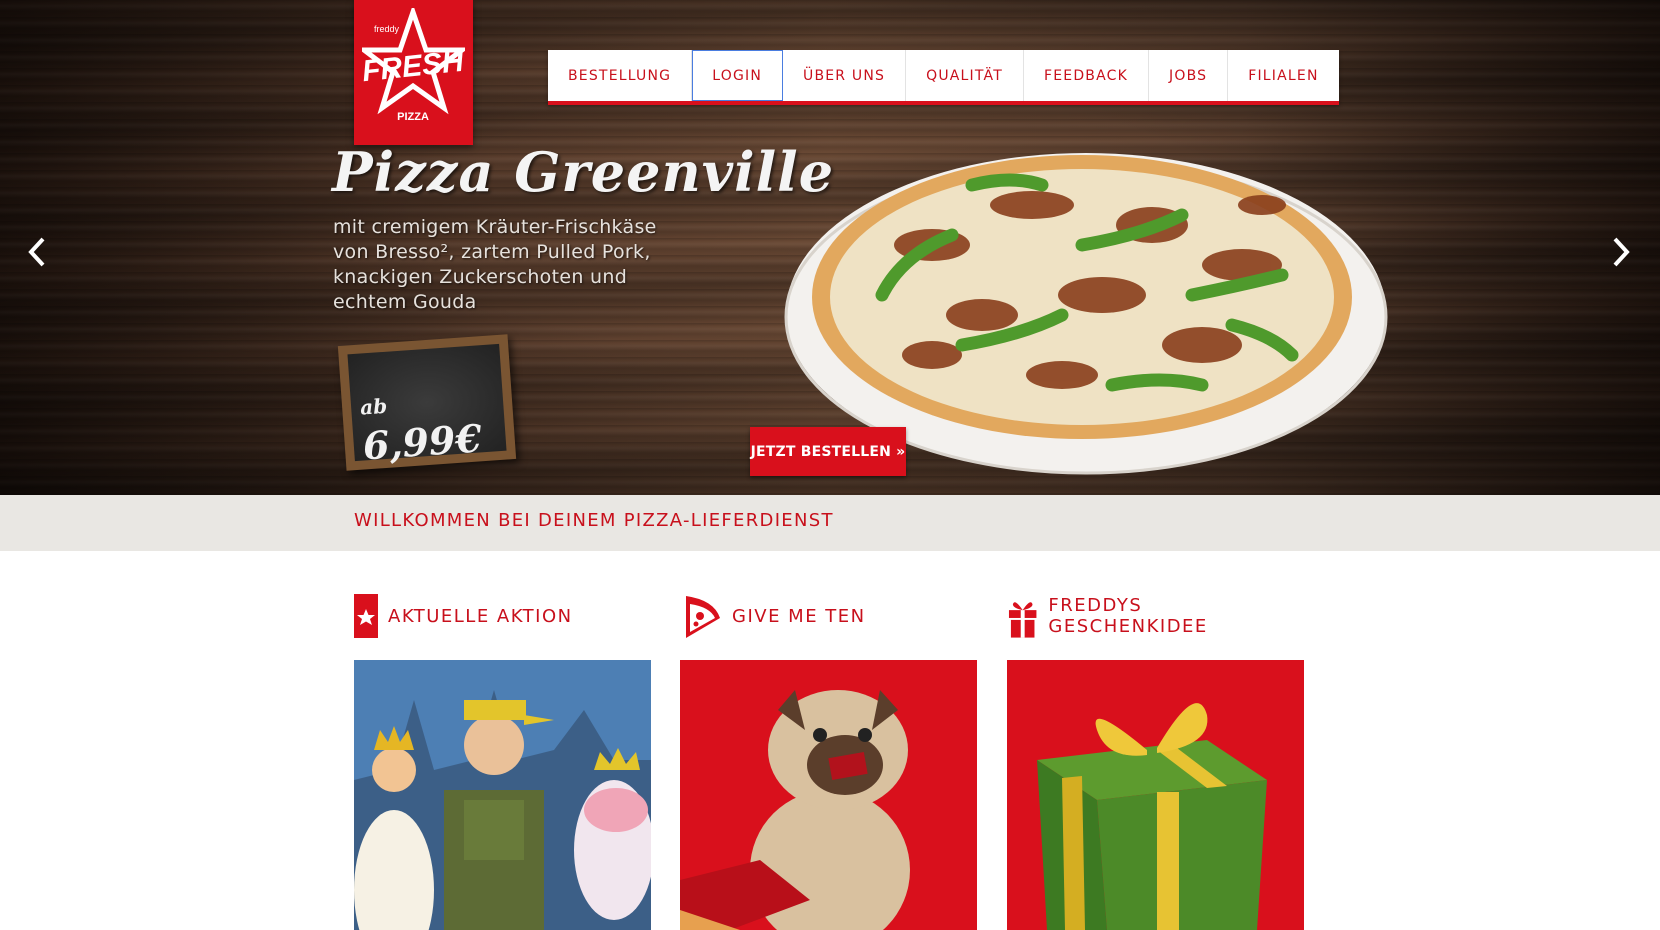 Image resolution: width=1660 pixels, height=930 pixels. I want to click on nav-item-ueber-uns: ÜBER UNS, so click(845, 75).